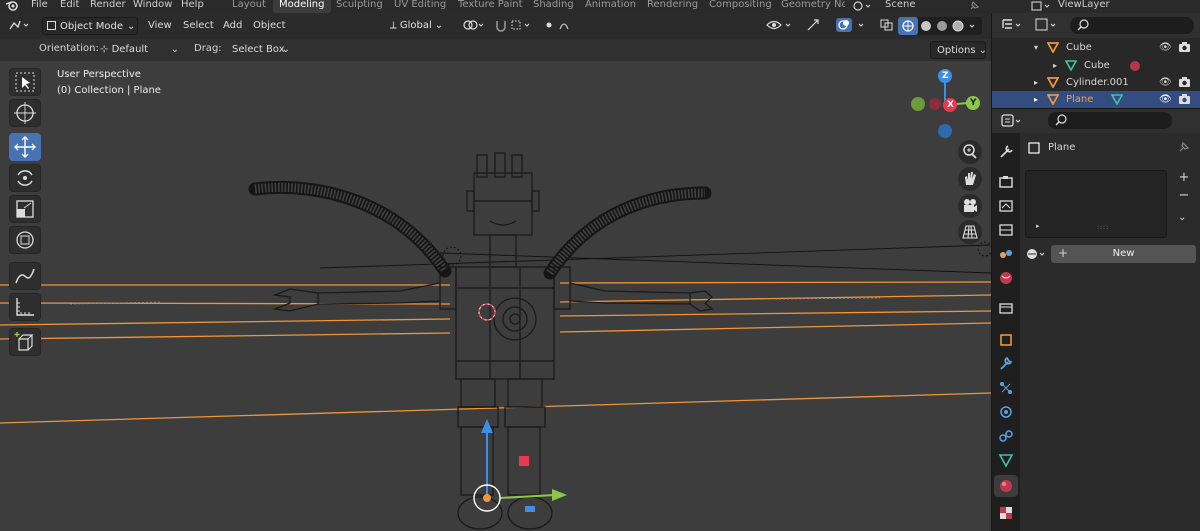 This screenshot has width=1200, height=531. I want to click on particles-tab-icon, so click(1006, 388).